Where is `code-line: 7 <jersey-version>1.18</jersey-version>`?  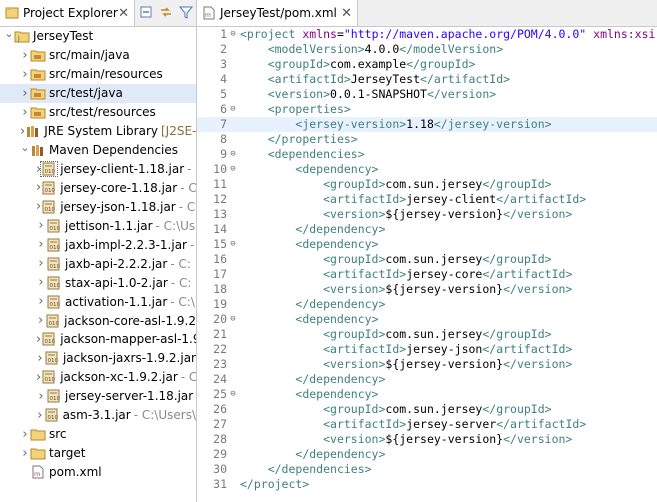
code-line: 7 <jersey-version>1.18</jersey-version> is located at coordinates (427, 125).